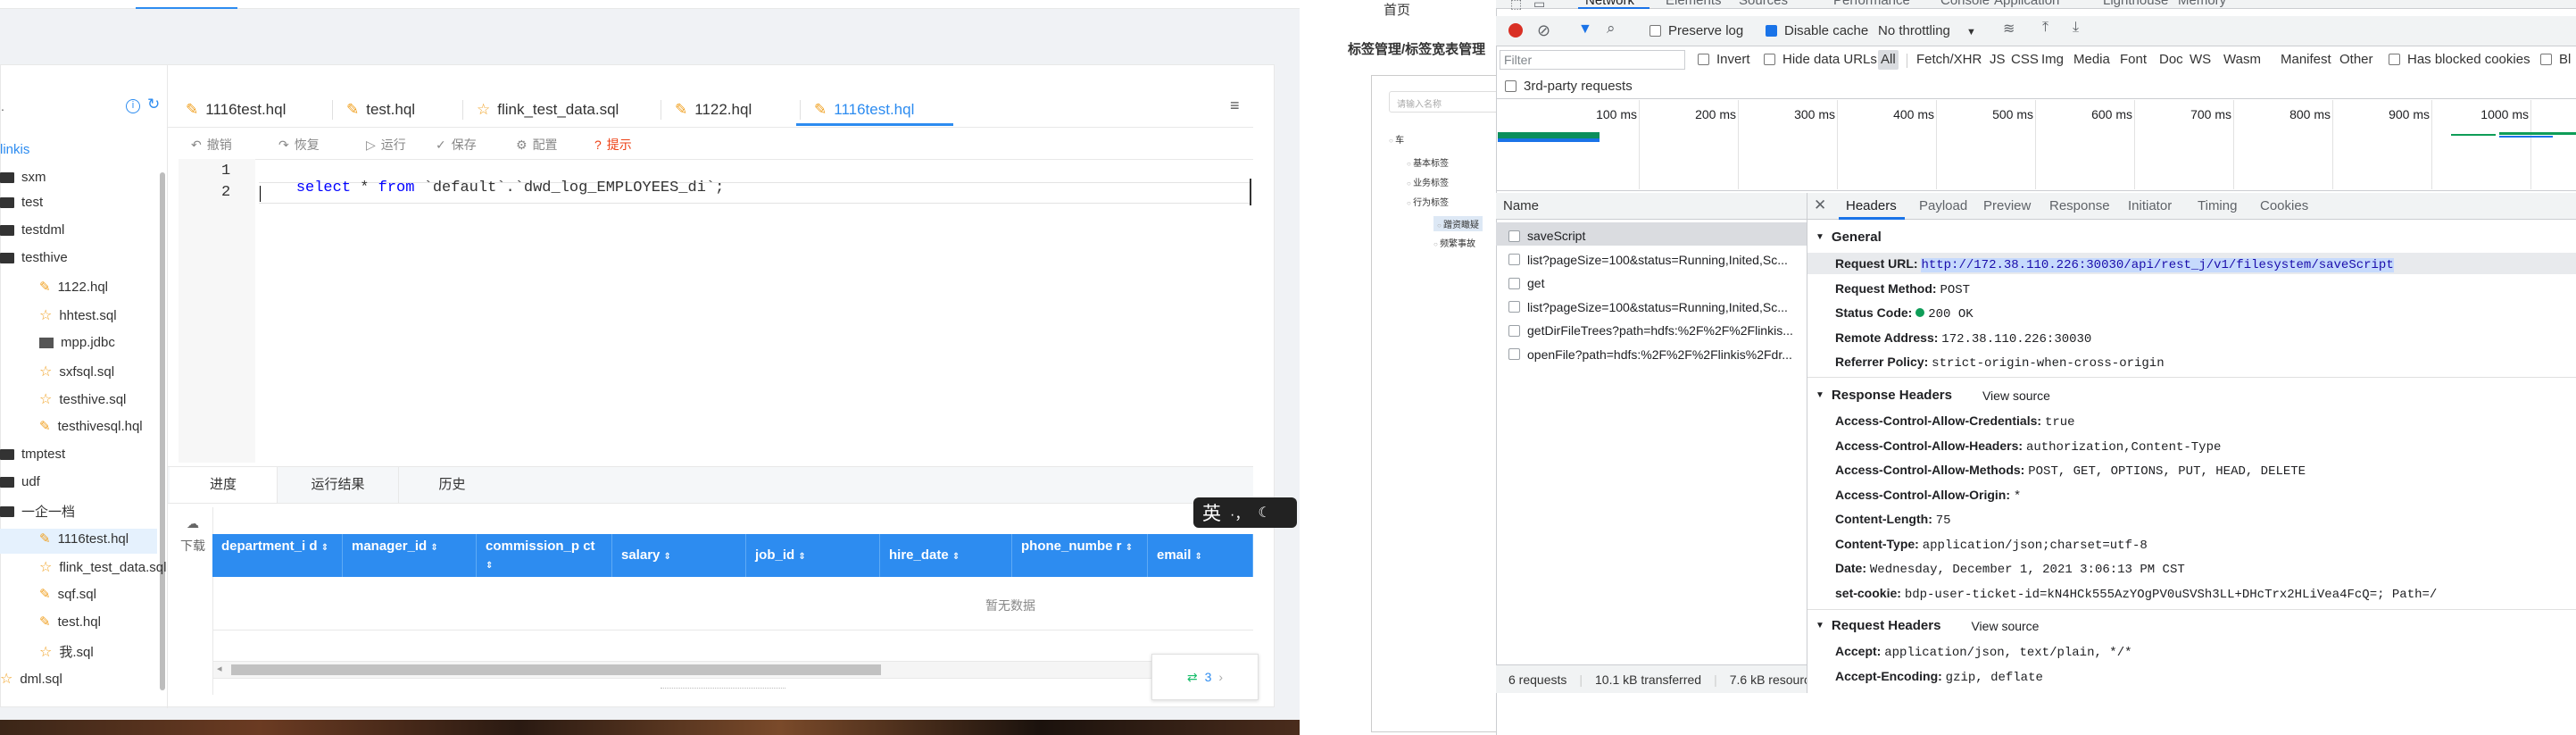  Describe the element at coordinates (1080, 555) in the screenshot. I see `column-header: phone_numbe r ⇕` at that location.